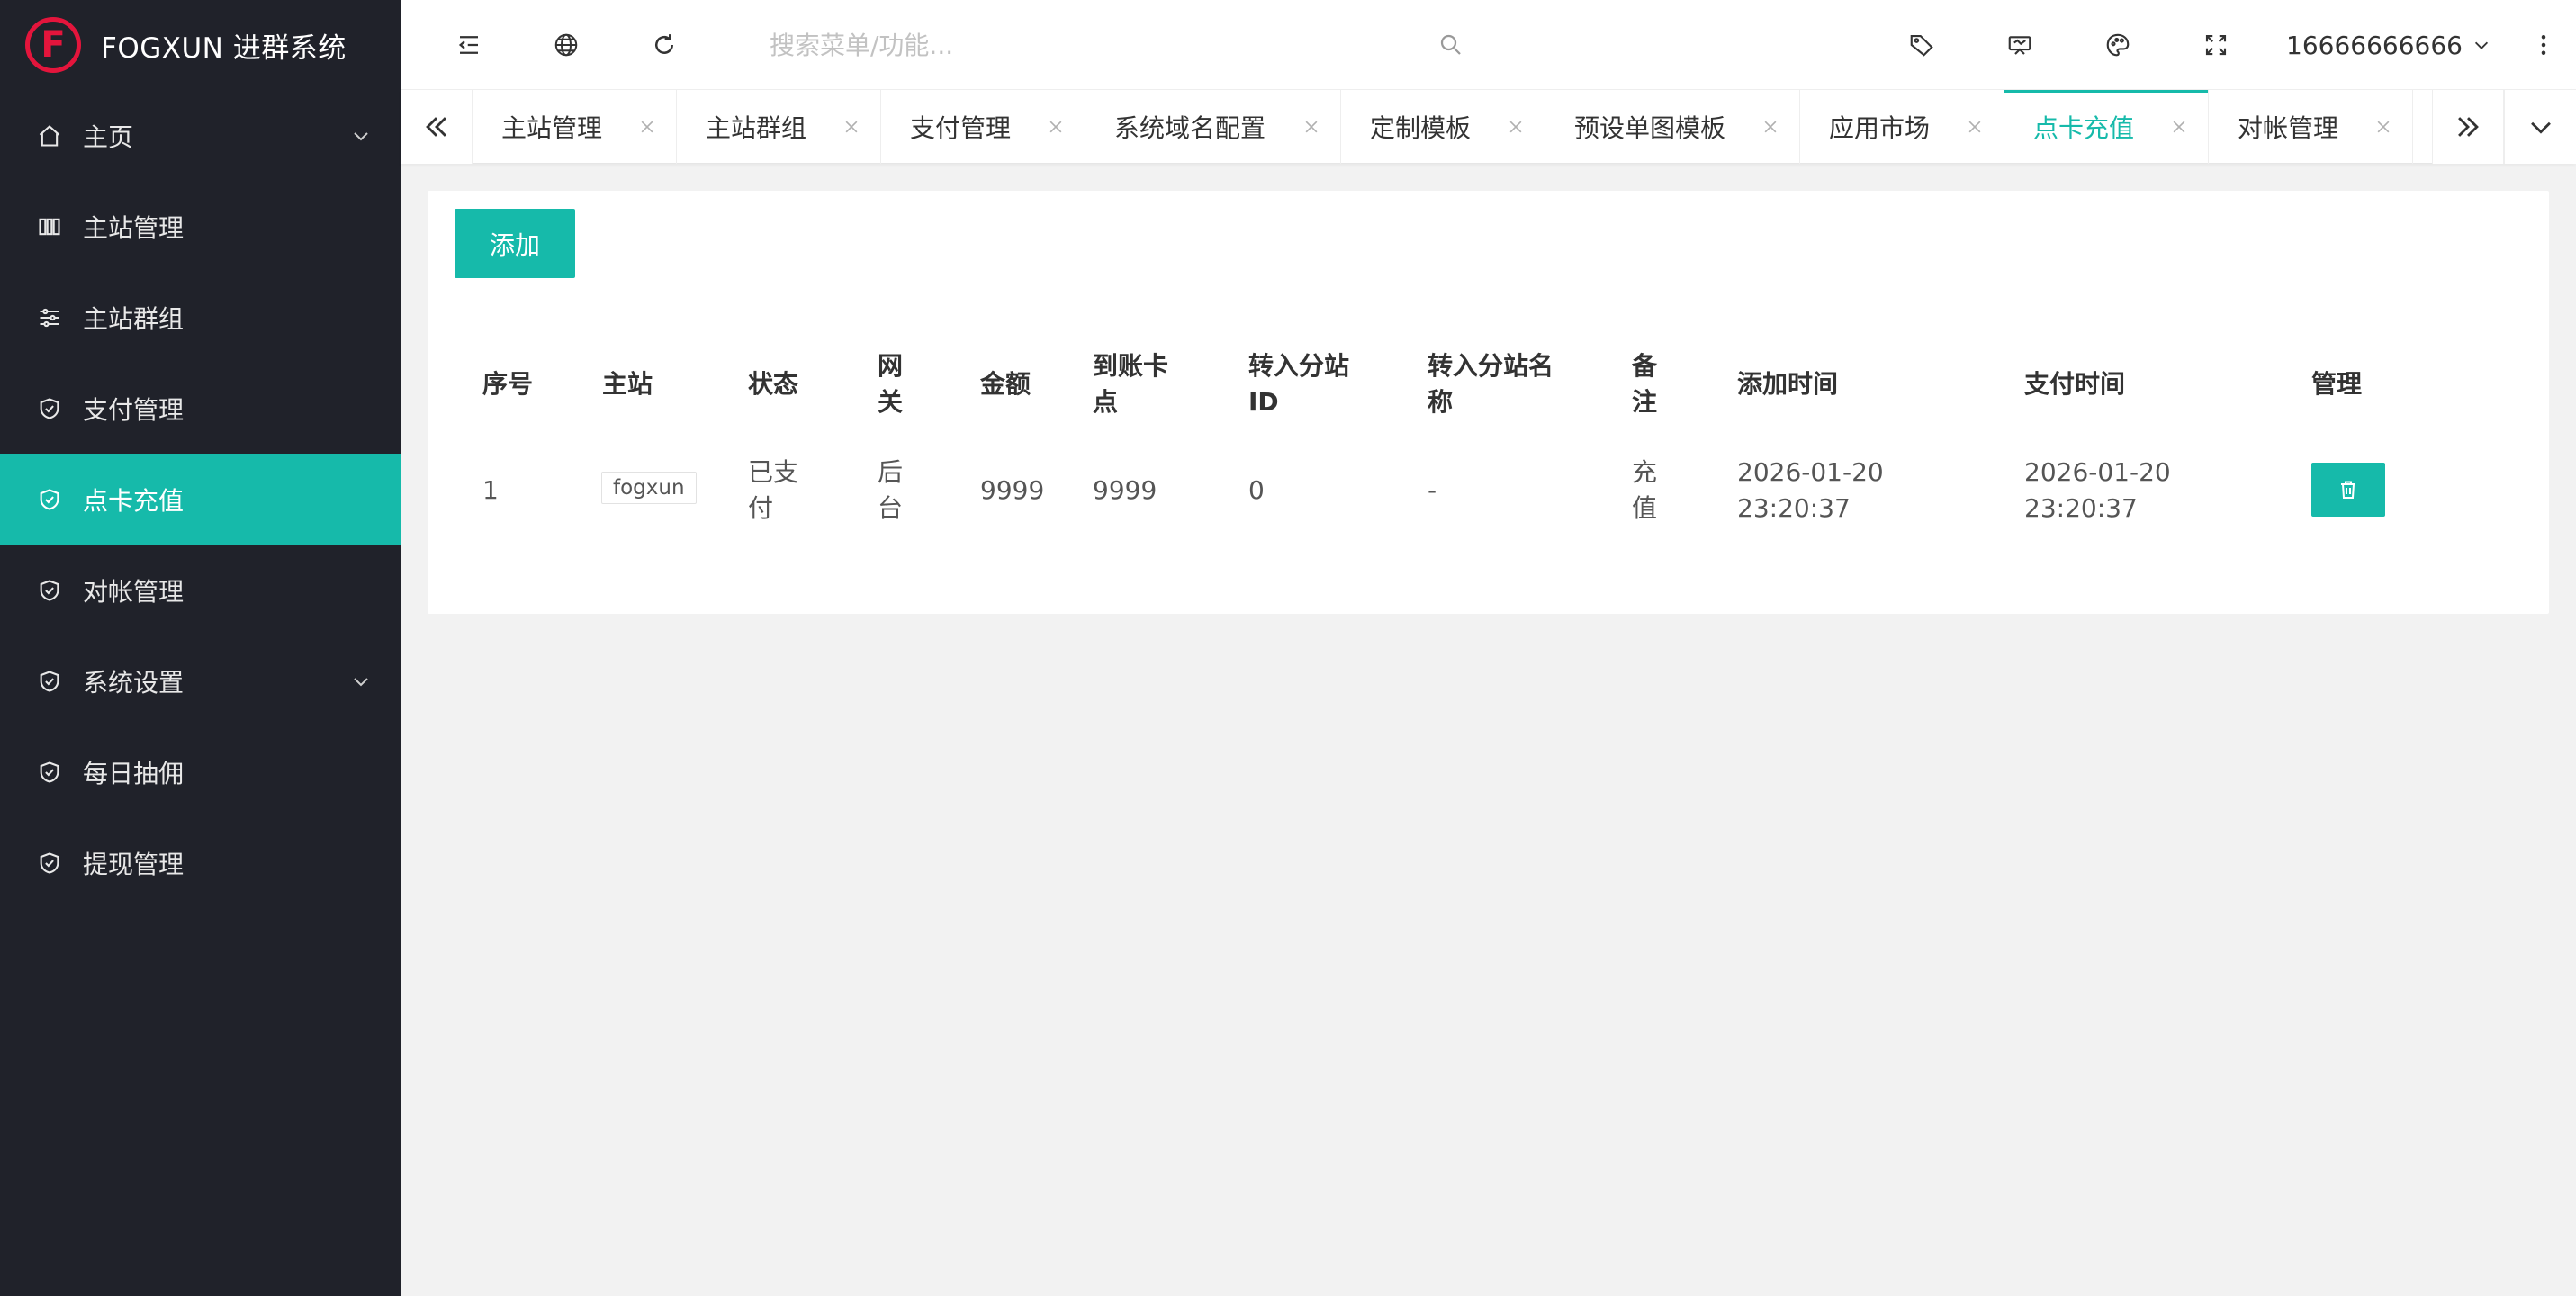  I want to click on user-menu: 16666666666, so click(2388, 45).